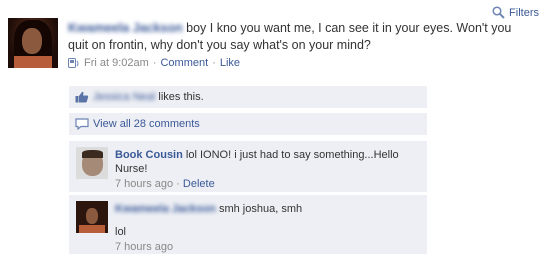  Describe the element at coordinates (149, 155) in the screenshot. I see `comment-author-name: Book Cousin` at that location.